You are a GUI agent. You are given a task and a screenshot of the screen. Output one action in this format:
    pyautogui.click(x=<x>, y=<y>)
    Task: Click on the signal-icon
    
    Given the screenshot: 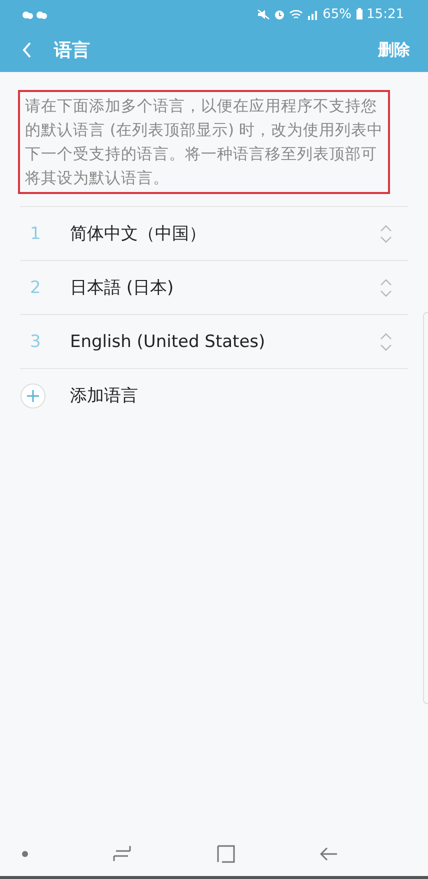 What is the action you would take?
    pyautogui.click(x=312, y=14)
    